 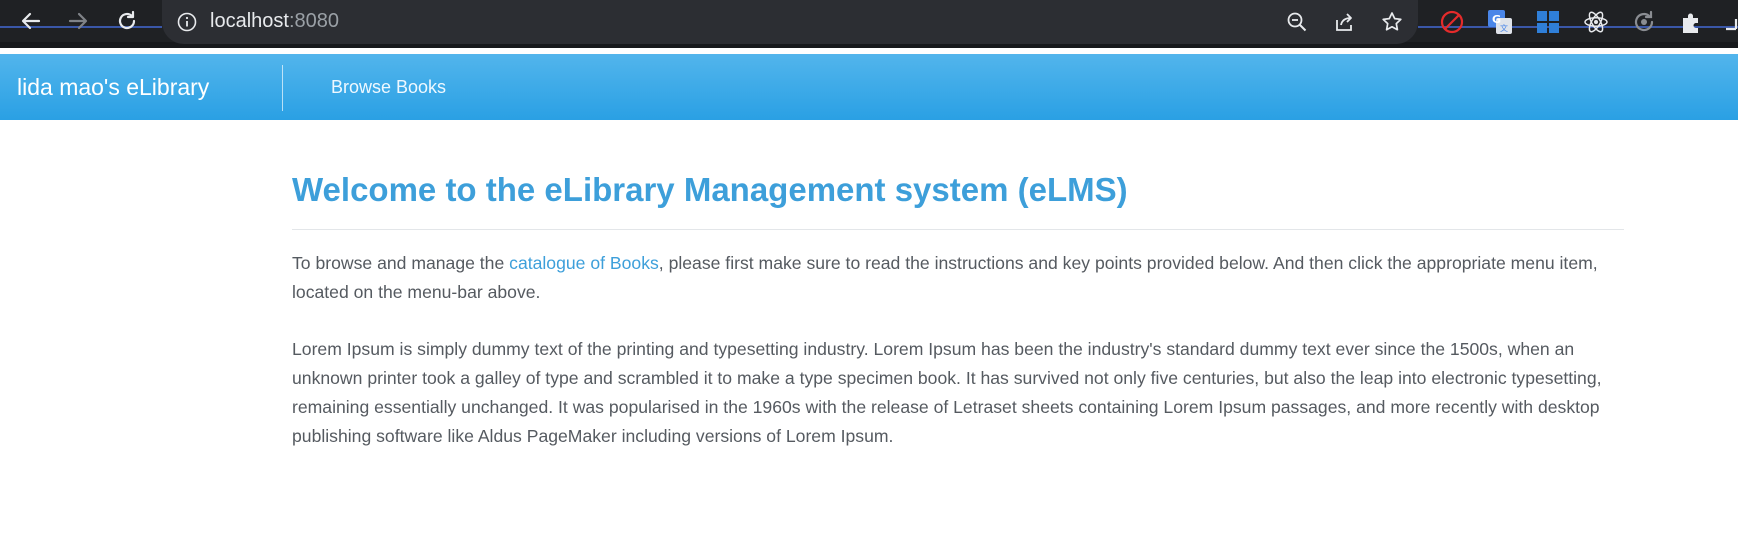 I want to click on catalogue-link: catalogue of Books, so click(x=584, y=263).